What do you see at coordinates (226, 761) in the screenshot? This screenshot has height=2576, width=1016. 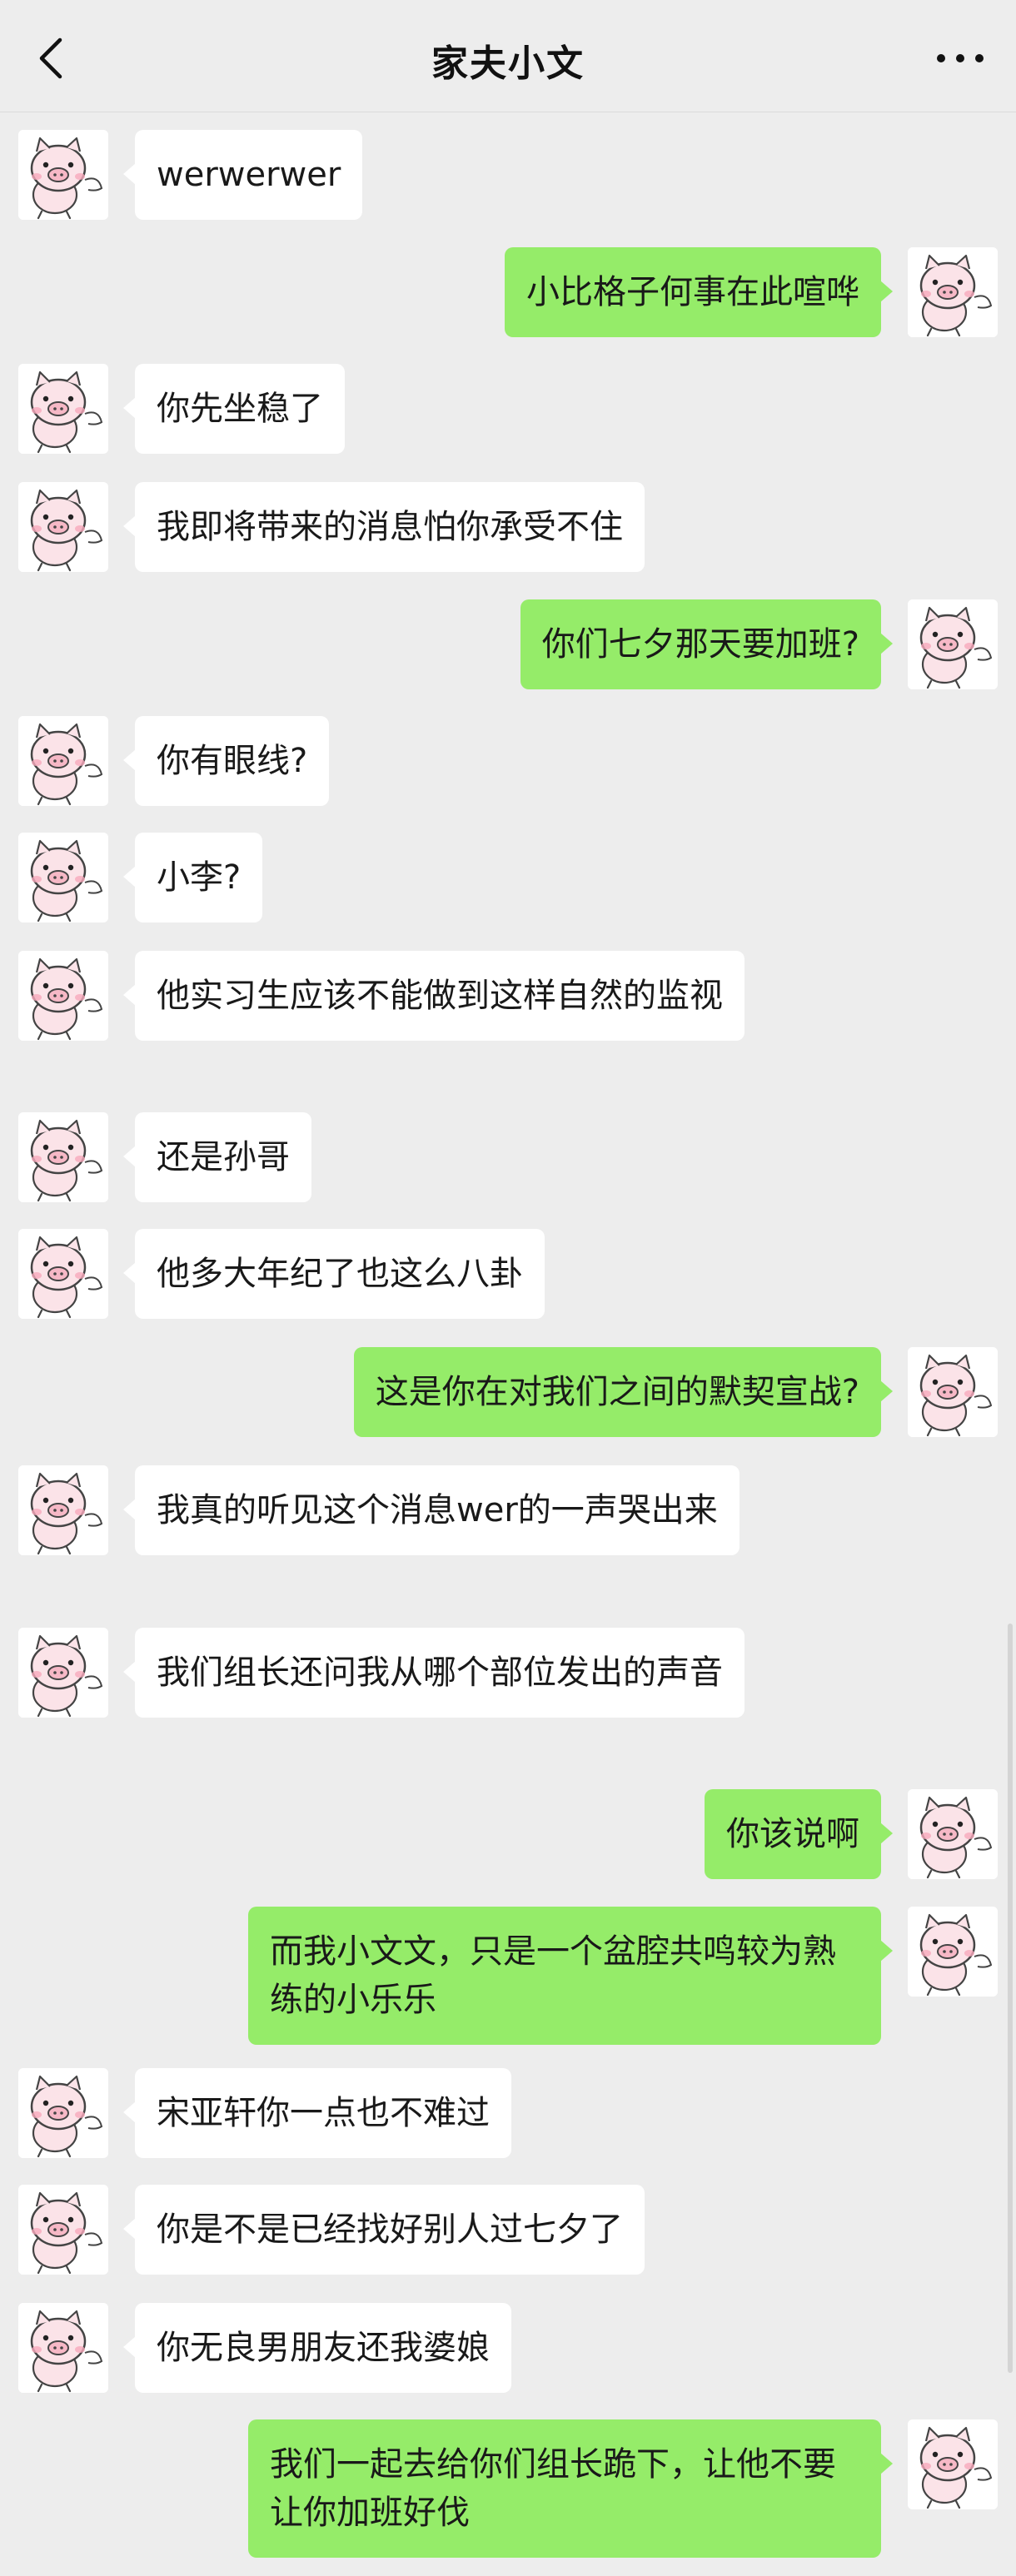 I see `message-bubble: 你有眼线?` at bounding box center [226, 761].